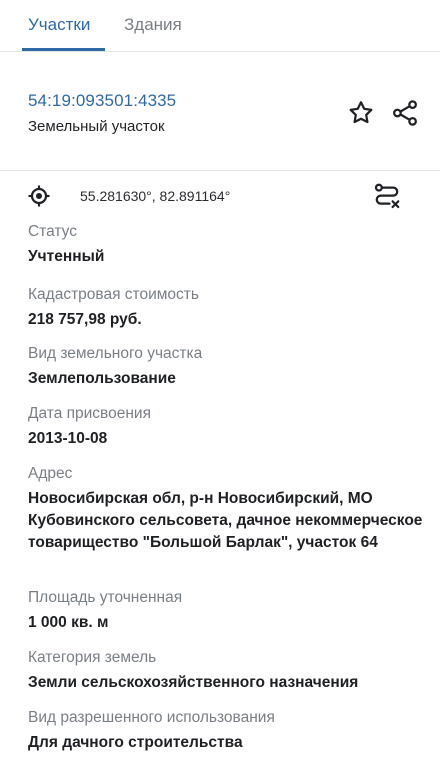 The width and height of the screenshot is (440, 767). I want to click on divider, so click(220, 170).